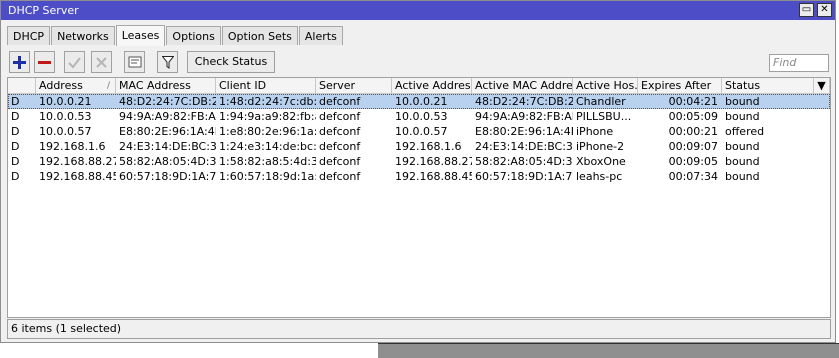 The height and width of the screenshot is (358, 839). What do you see at coordinates (167, 101) in the screenshot?
I see `cell-mac-address: 48:D2:24:7C:DB:28` at bounding box center [167, 101].